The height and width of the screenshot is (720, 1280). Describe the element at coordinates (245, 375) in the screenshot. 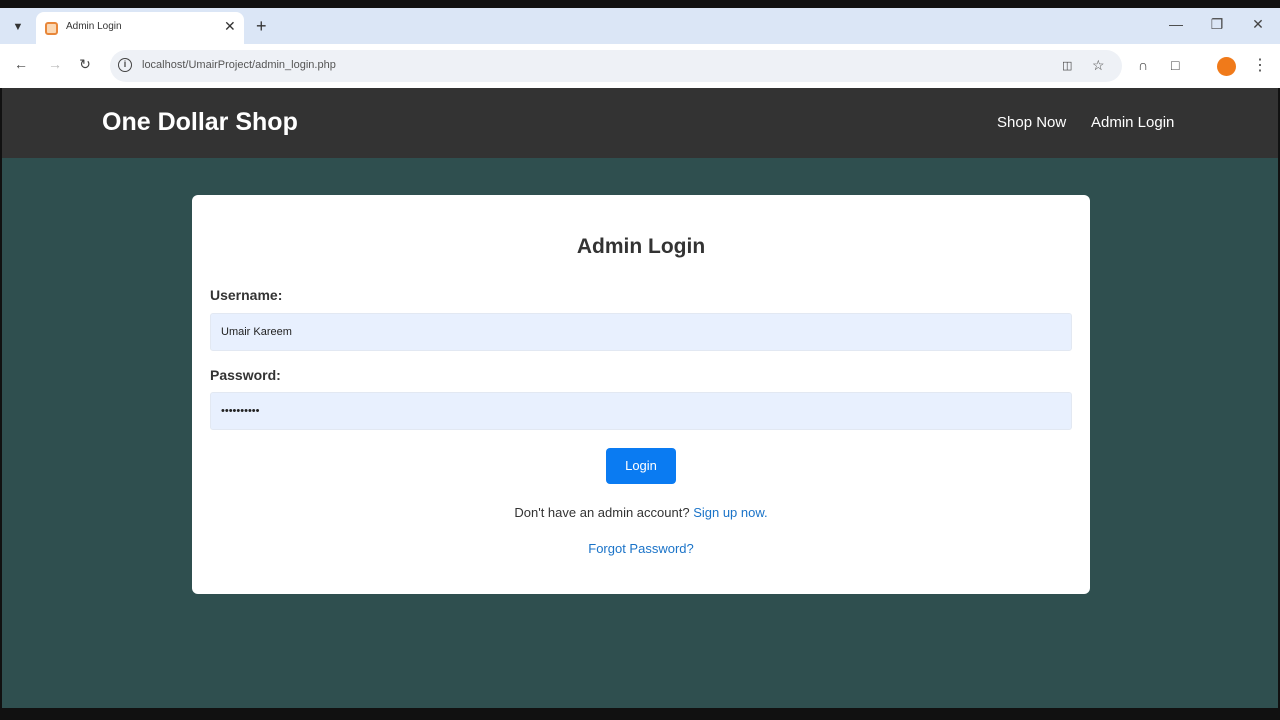

I see `password-label: Password:` at that location.